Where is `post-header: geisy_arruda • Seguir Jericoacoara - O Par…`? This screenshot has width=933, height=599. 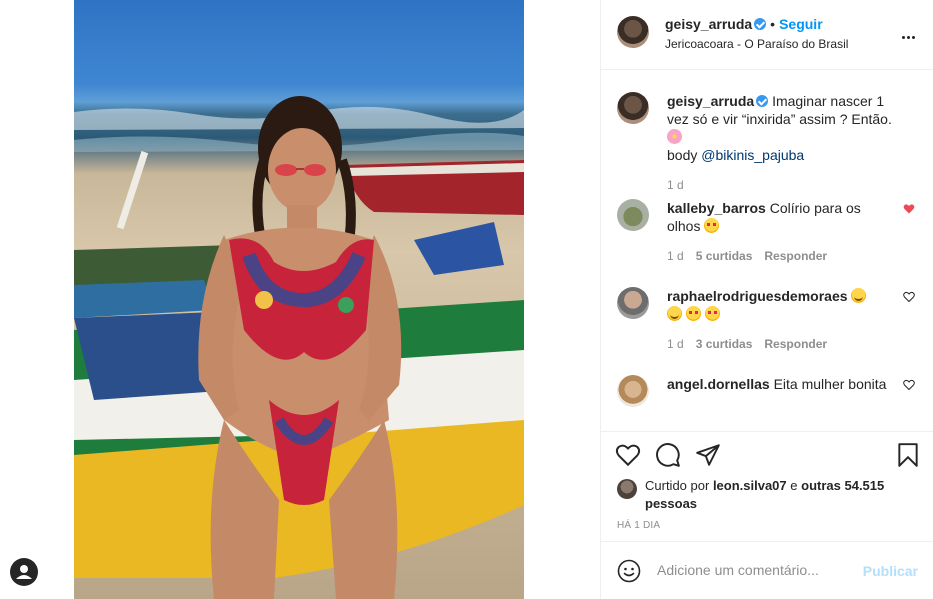 post-header: geisy_arruda • Seguir Jericoacoara - O Par… is located at coordinates (767, 35).